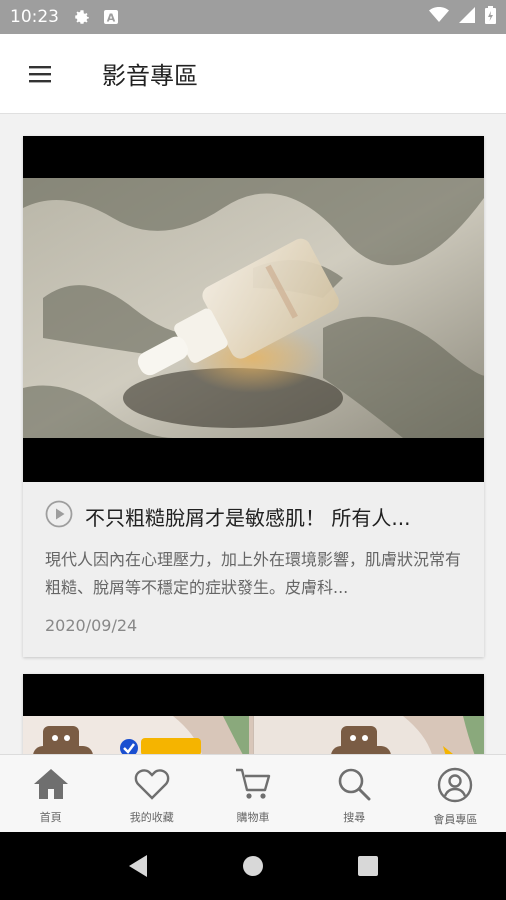 The width and height of the screenshot is (506, 900). What do you see at coordinates (253, 74) in the screenshot?
I see `app-bar: 影音專區` at bounding box center [253, 74].